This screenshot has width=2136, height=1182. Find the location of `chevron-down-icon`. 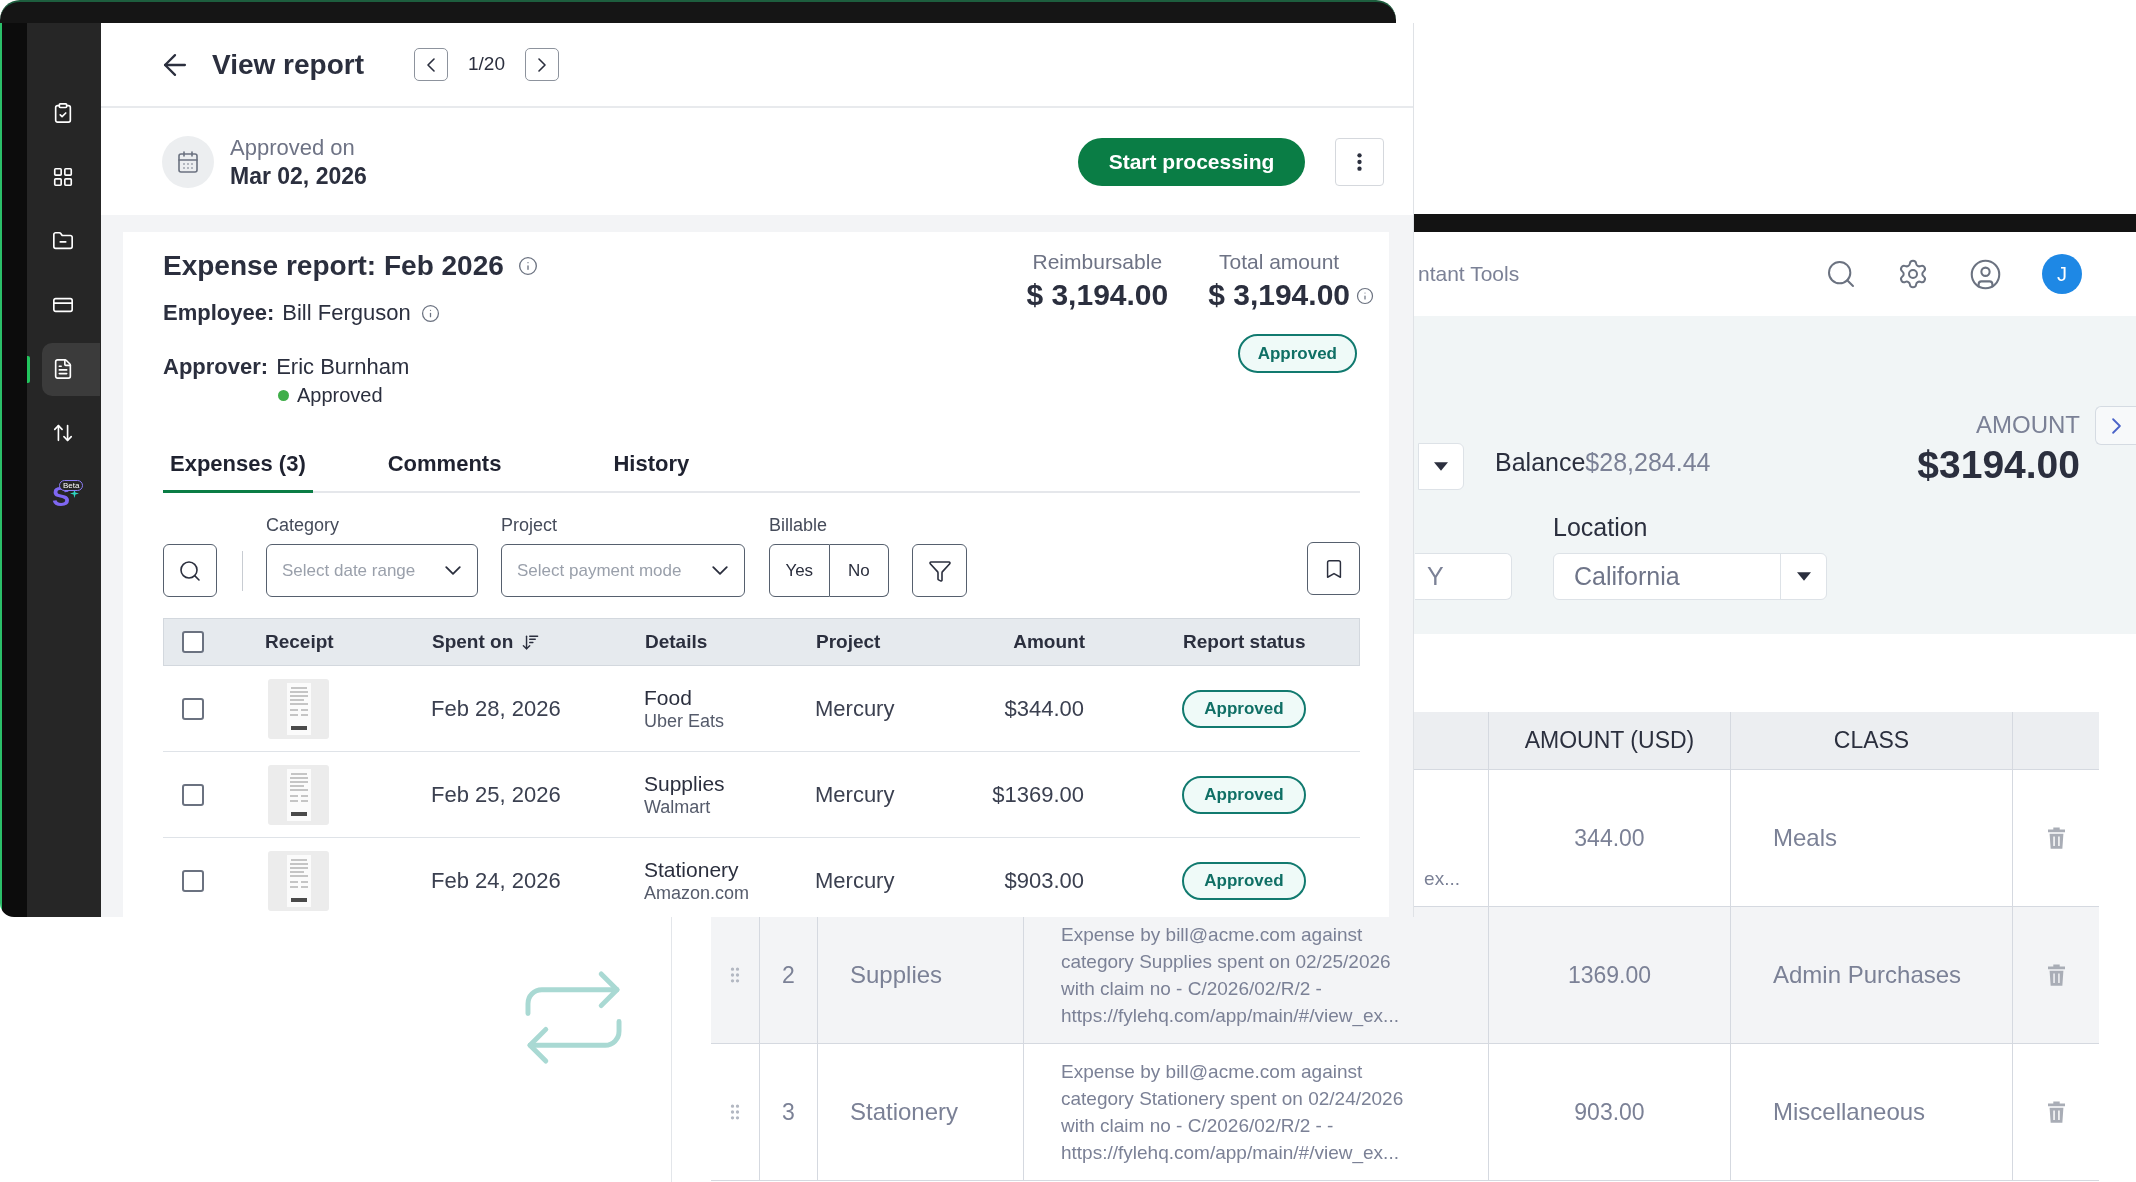

chevron-down-icon is located at coordinates (453, 570).